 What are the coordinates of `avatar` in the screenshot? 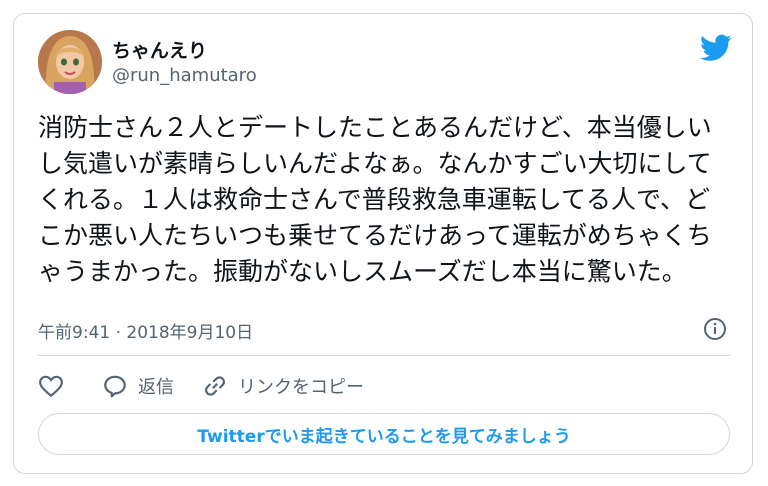 It's located at (70, 62).